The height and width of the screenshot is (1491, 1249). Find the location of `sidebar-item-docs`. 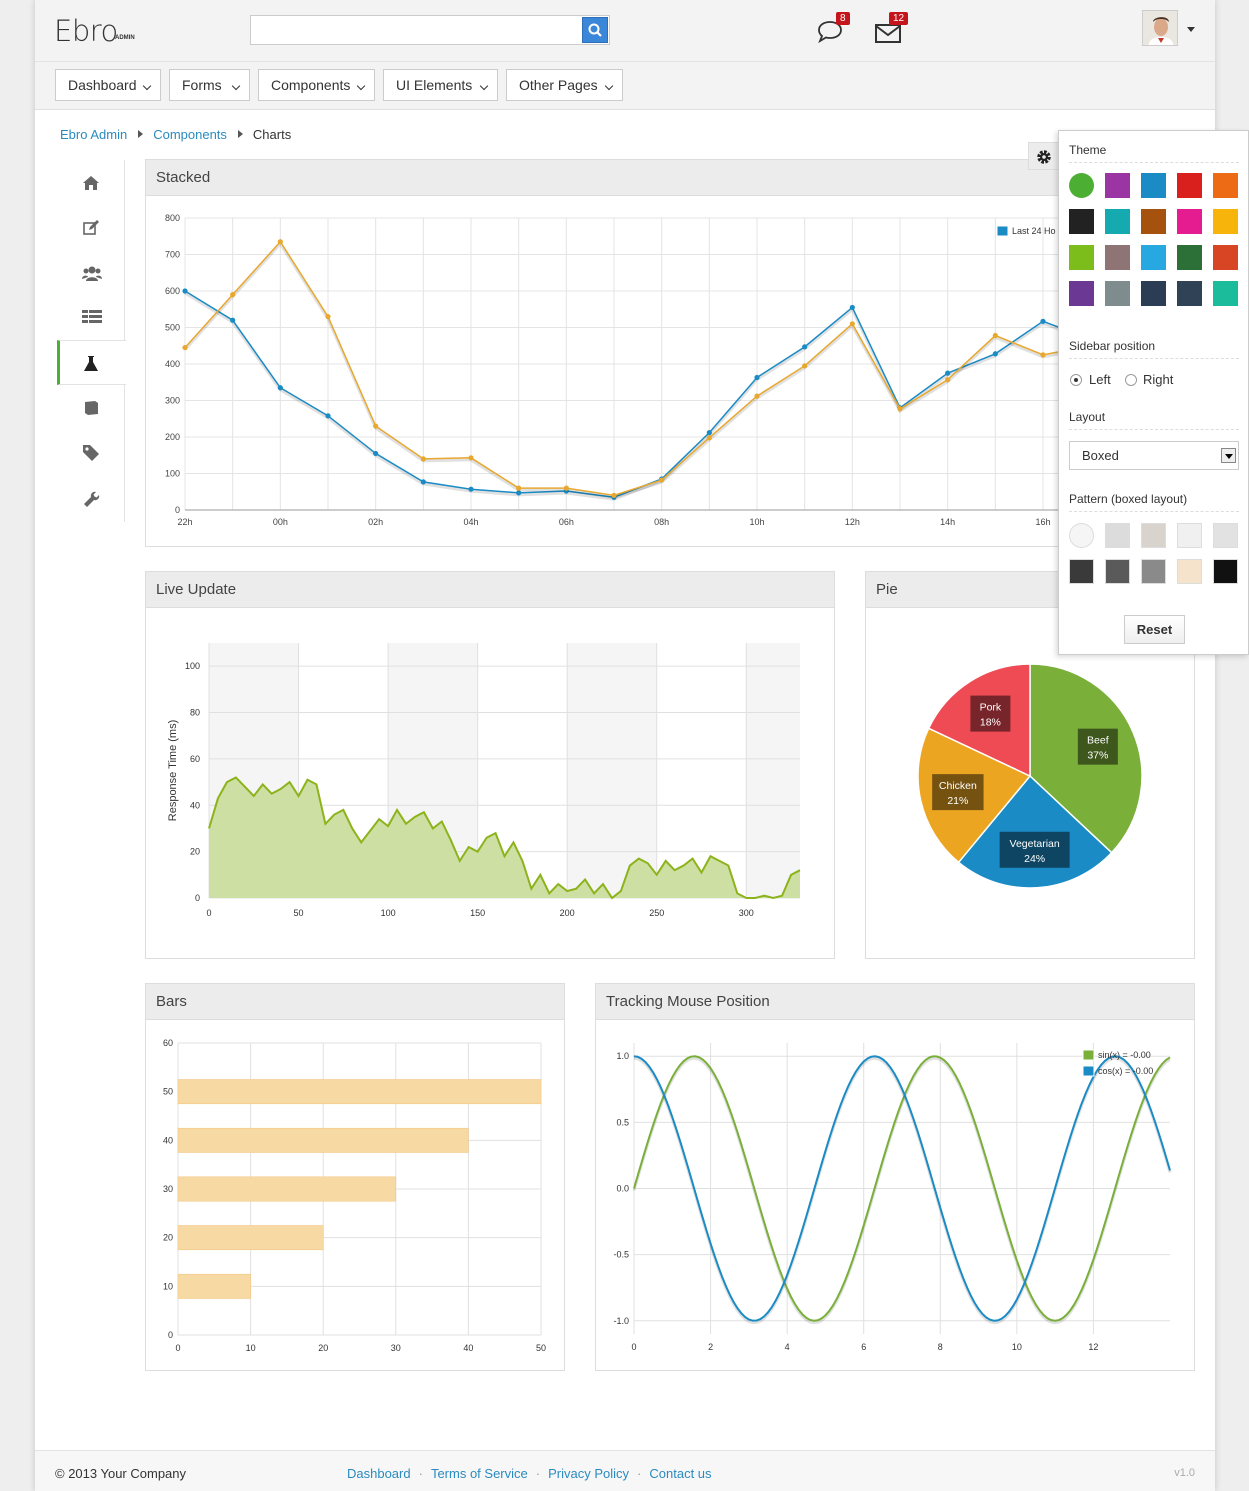

sidebar-item-docs is located at coordinates (91, 407).